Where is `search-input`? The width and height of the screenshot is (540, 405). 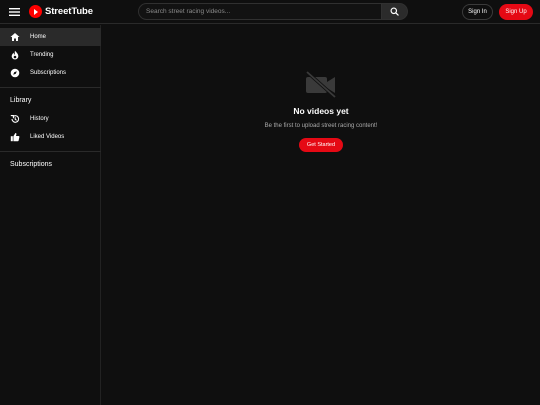 search-input is located at coordinates (259, 11).